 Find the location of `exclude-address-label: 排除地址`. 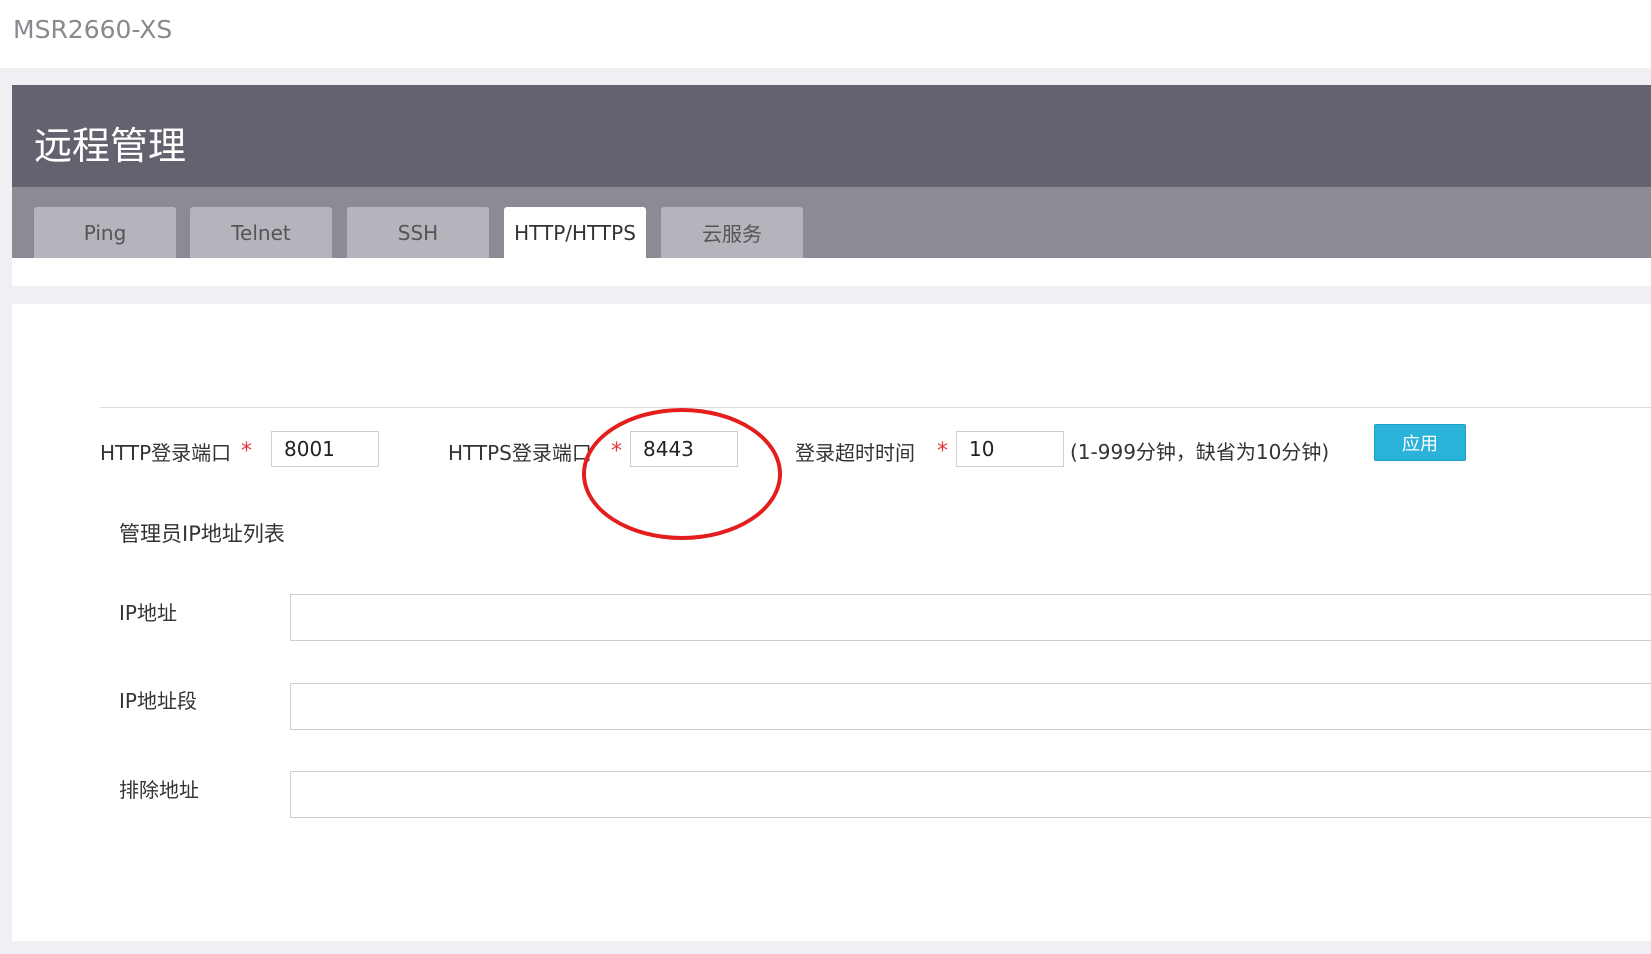

exclude-address-label: 排除地址 is located at coordinates (159, 790).